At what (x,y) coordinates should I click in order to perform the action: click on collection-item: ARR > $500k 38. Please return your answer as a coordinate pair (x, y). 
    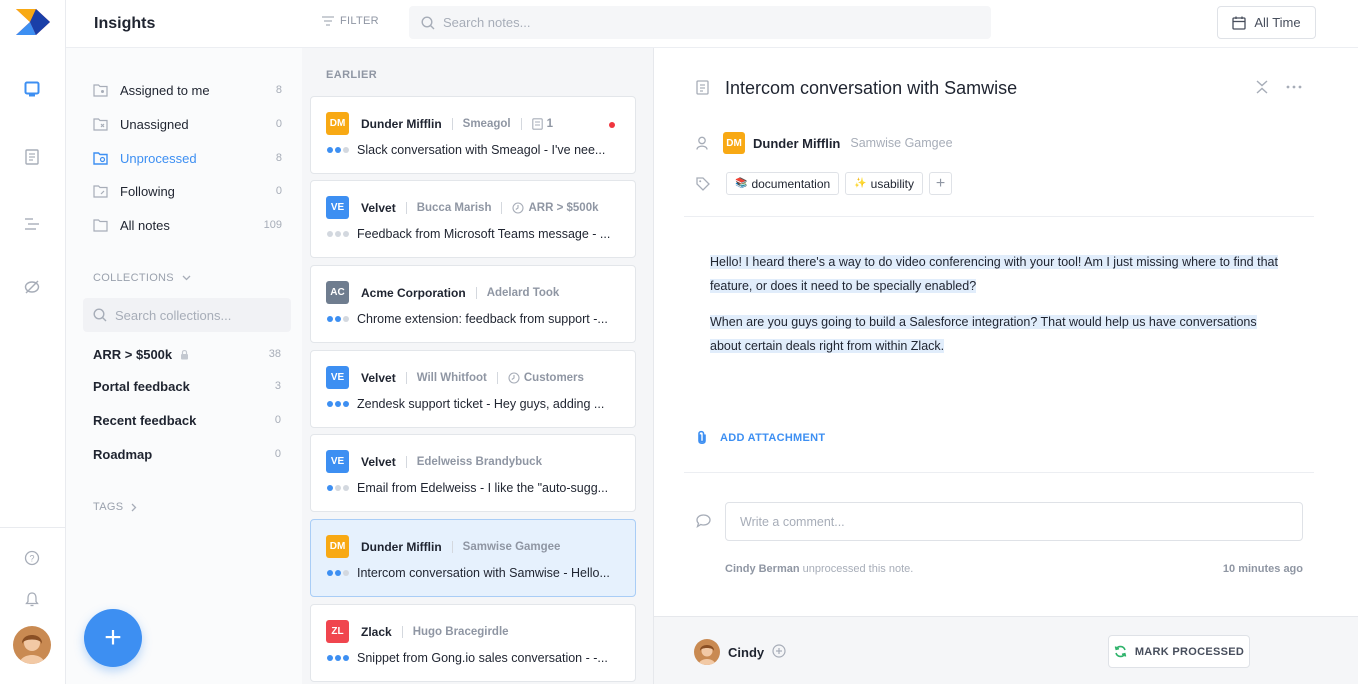
    Looking at the image, I should click on (187, 354).